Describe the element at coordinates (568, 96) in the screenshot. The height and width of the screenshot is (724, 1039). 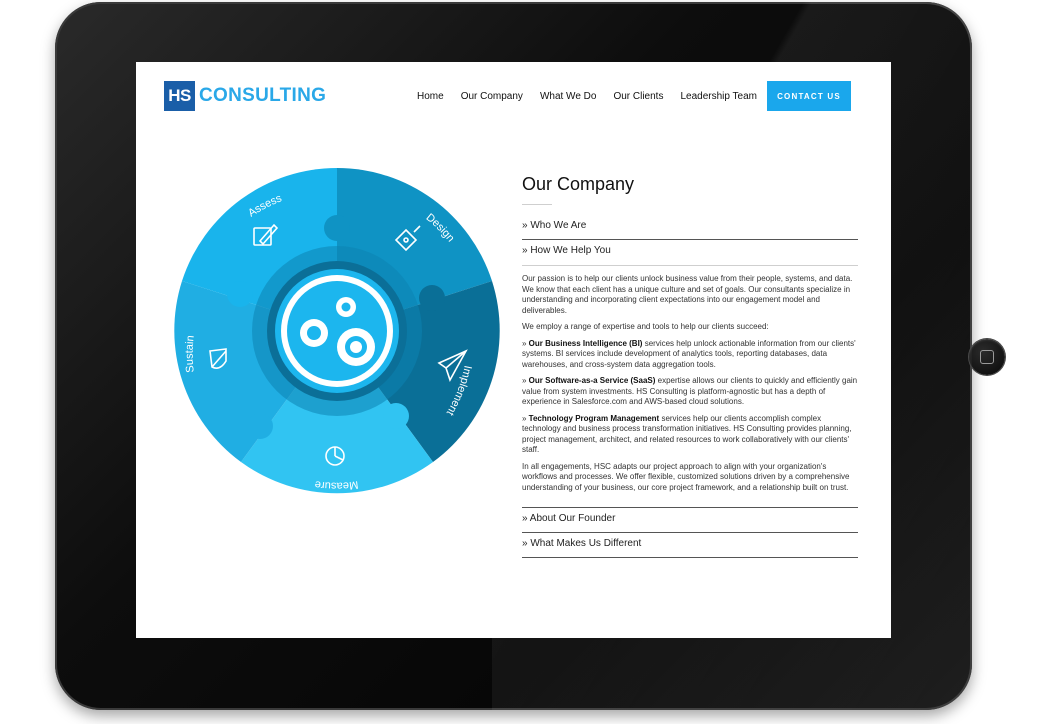
I see `nav-what-we-do: What We Do` at that location.